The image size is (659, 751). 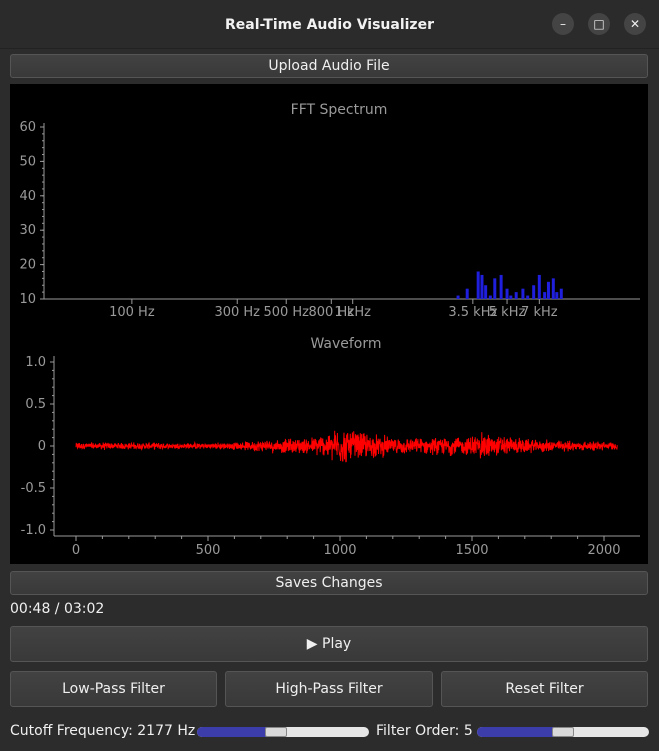 I want to click on waveform-x-tick-label: 2000, so click(x=603, y=550).